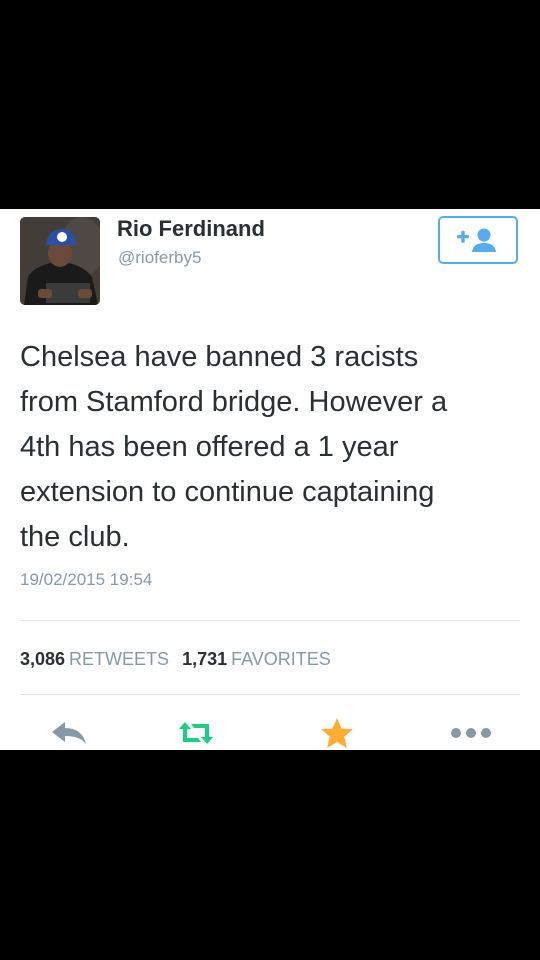  I want to click on star-icon, so click(337, 733).